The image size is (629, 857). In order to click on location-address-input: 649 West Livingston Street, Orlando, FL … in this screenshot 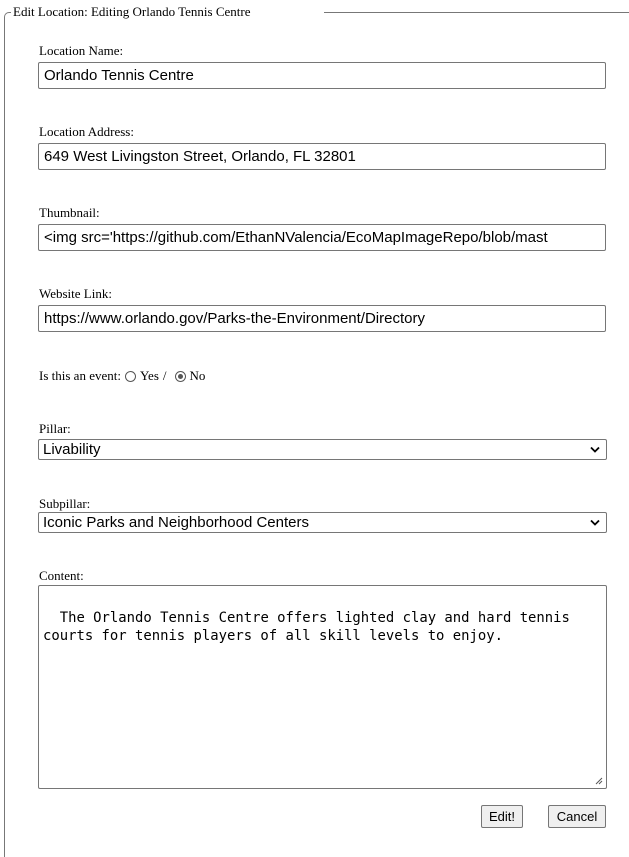, I will do `click(322, 156)`.